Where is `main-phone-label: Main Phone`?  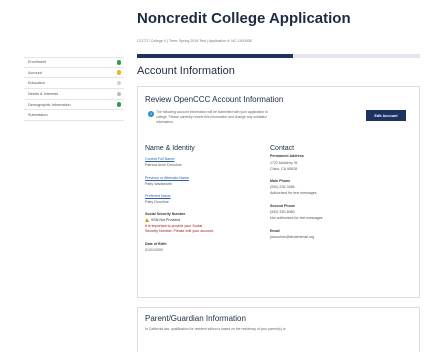 main-phone-label: Main Phone is located at coordinates (280, 181).